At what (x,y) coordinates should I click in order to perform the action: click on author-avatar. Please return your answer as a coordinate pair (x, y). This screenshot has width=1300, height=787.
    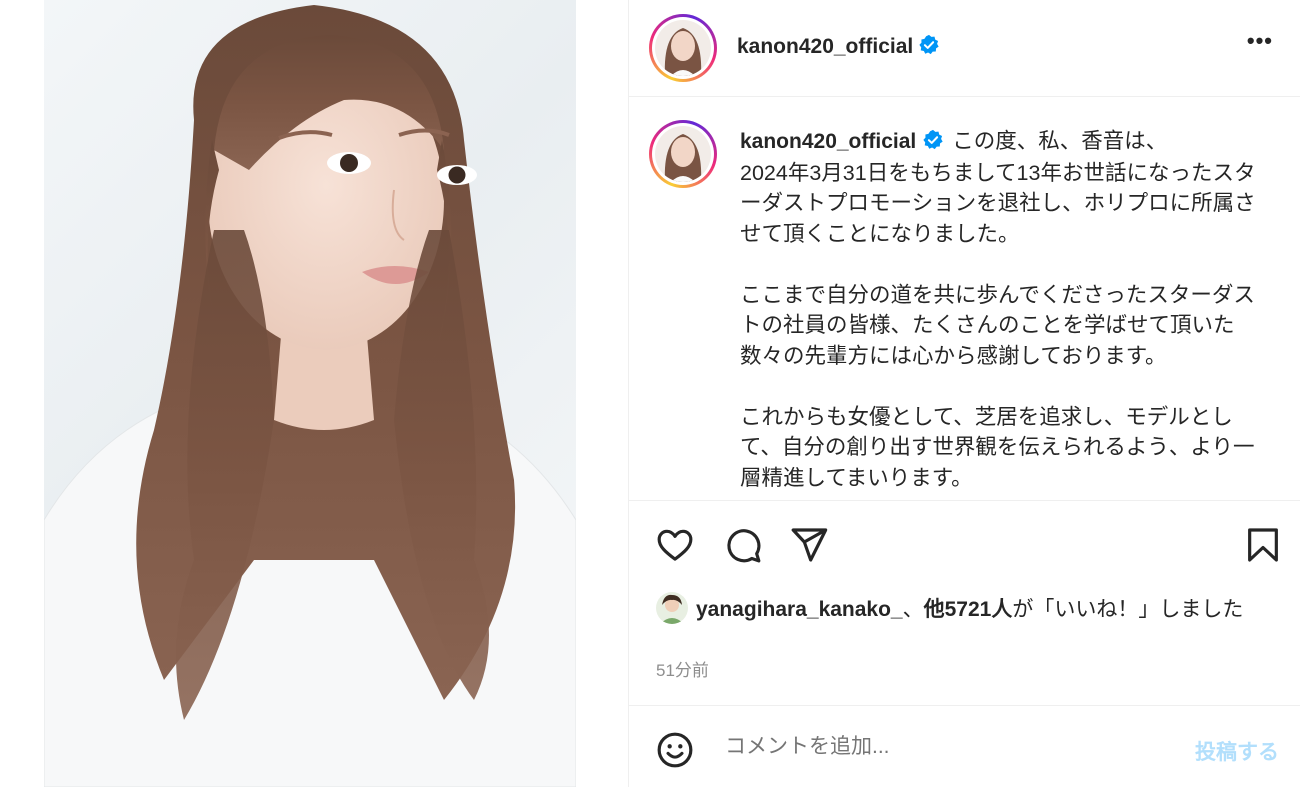
    Looking at the image, I should click on (683, 48).